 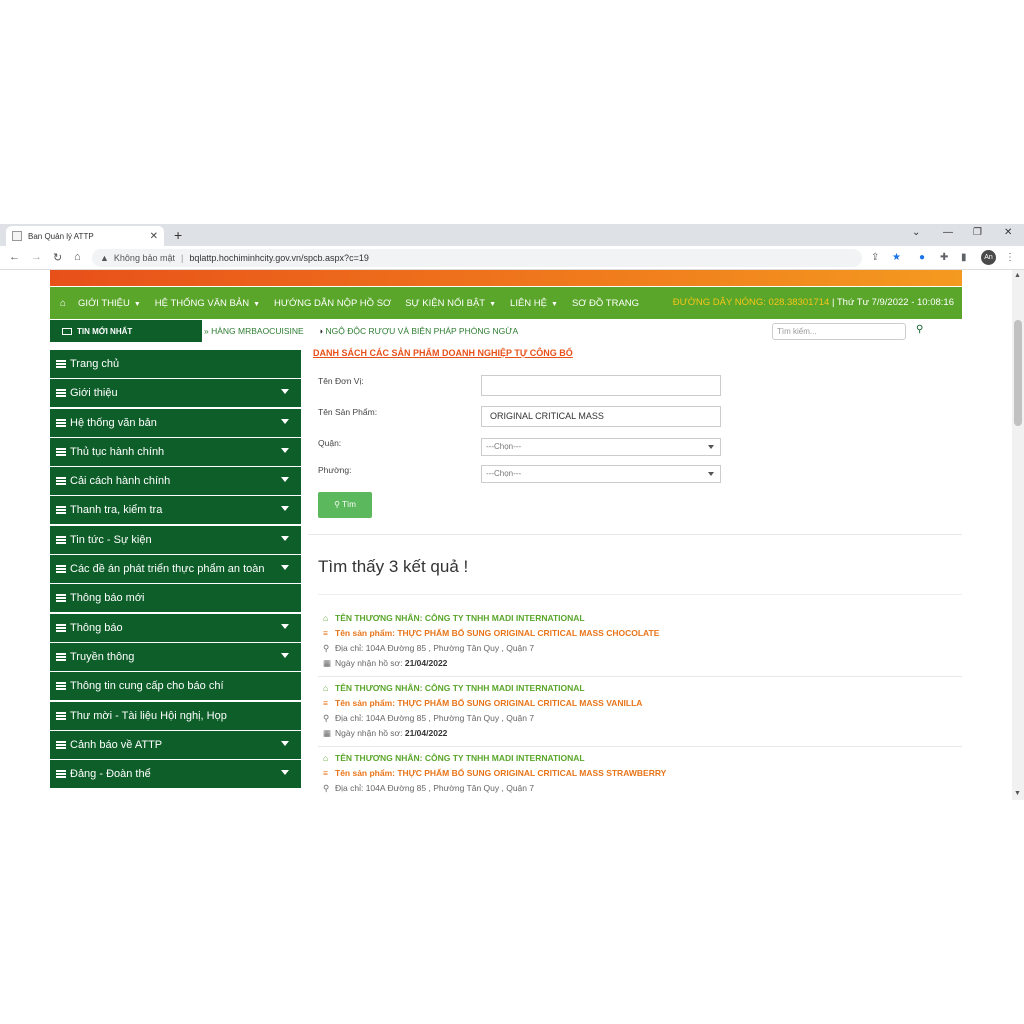 What do you see at coordinates (1017, 275) in the screenshot?
I see `scroll-up-icon: ▲` at bounding box center [1017, 275].